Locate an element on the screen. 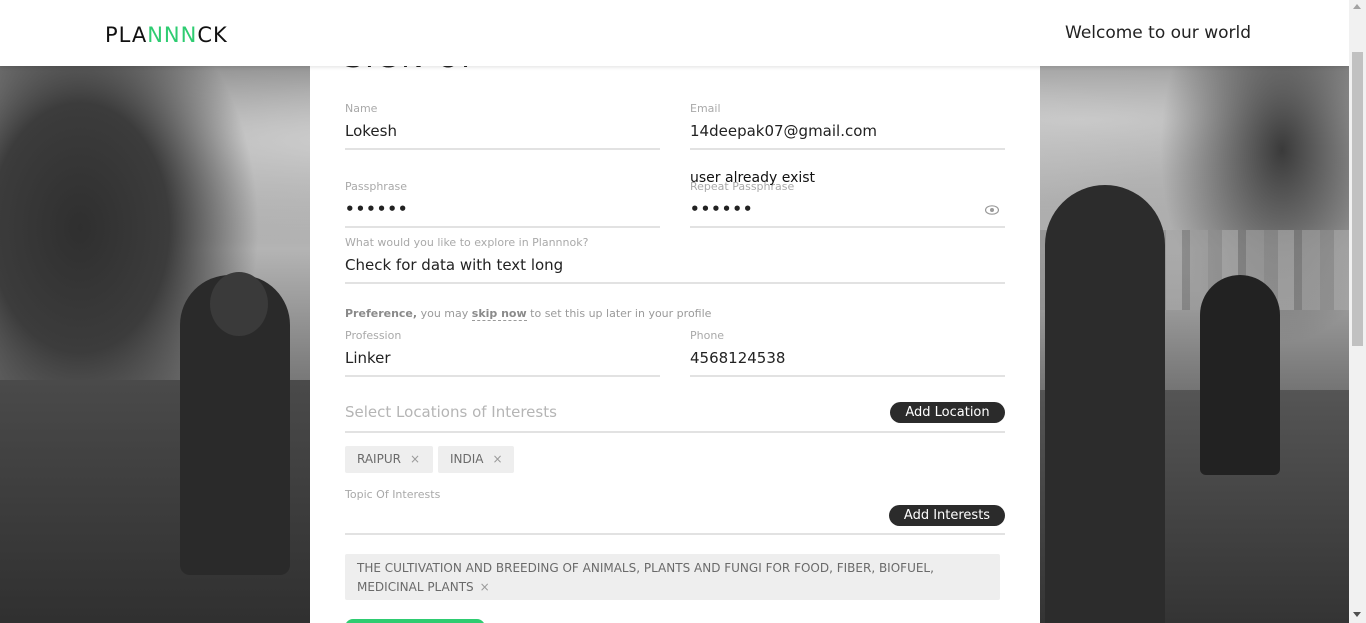  email-label: Email is located at coordinates (705, 108).